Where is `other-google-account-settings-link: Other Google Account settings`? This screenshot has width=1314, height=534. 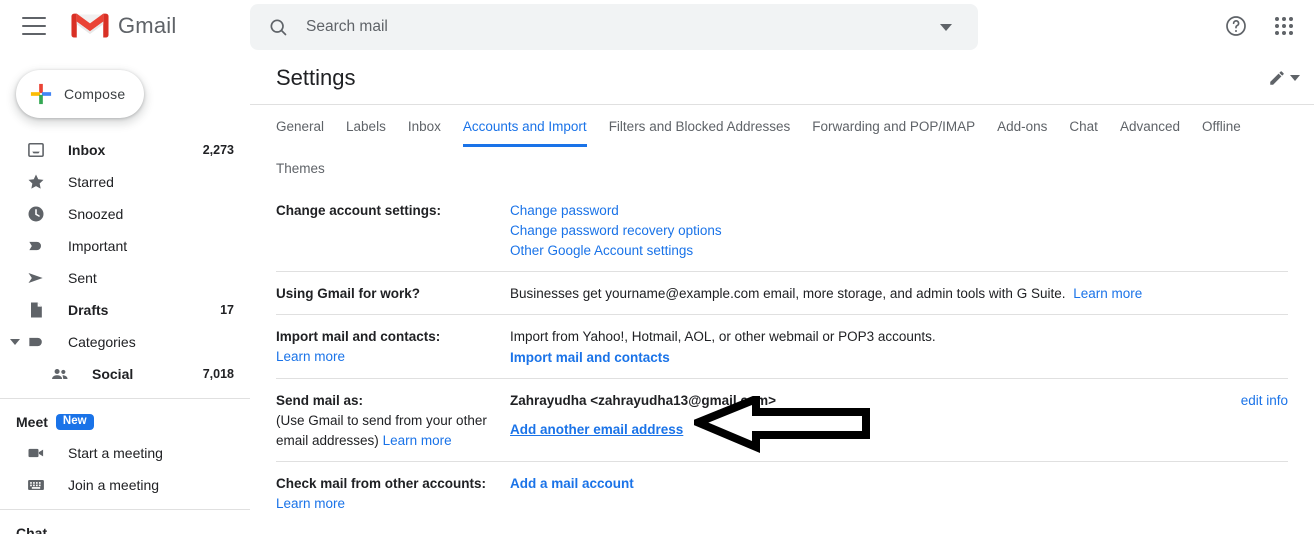
other-google-account-settings-link: Other Google Account settings is located at coordinates (899, 251).